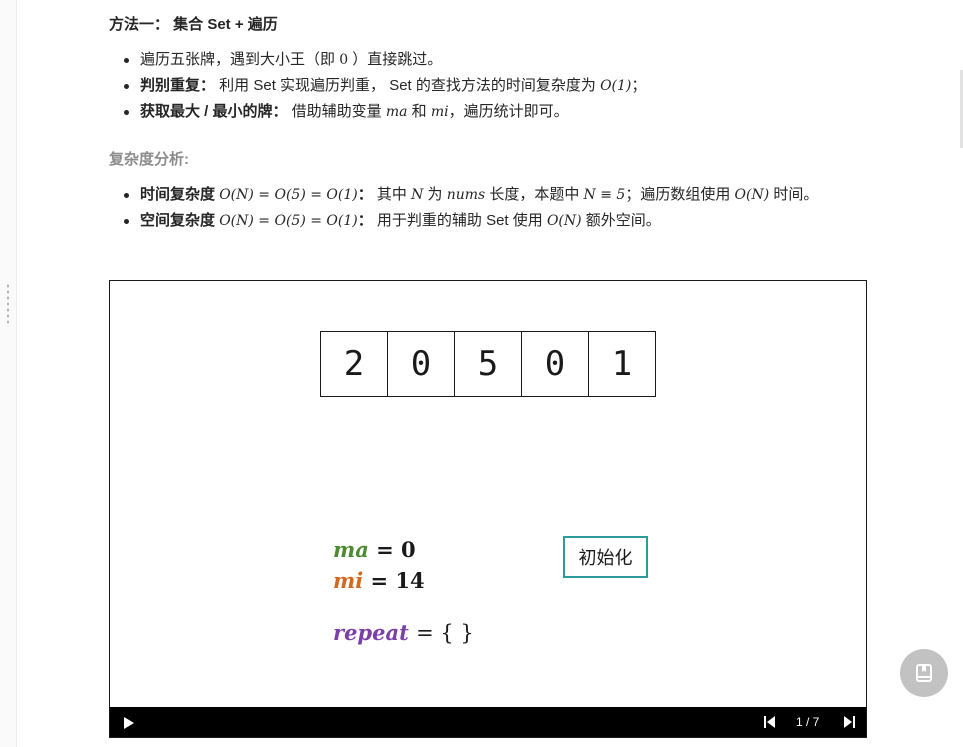 This screenshot has width=963, height=747. I want to click on play-icon, so click(129, 723).